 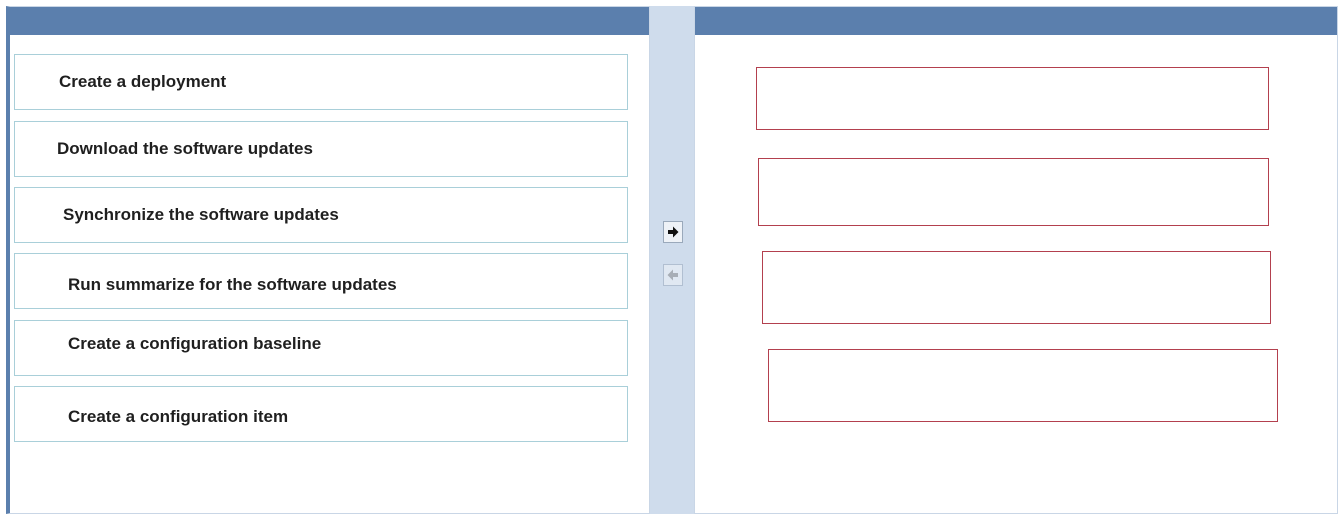 What do you see at coordinates (321, 82) in the screenshot?
I see `source-item-create-deployment: Create a deployment` at bounding box center [321, 82].